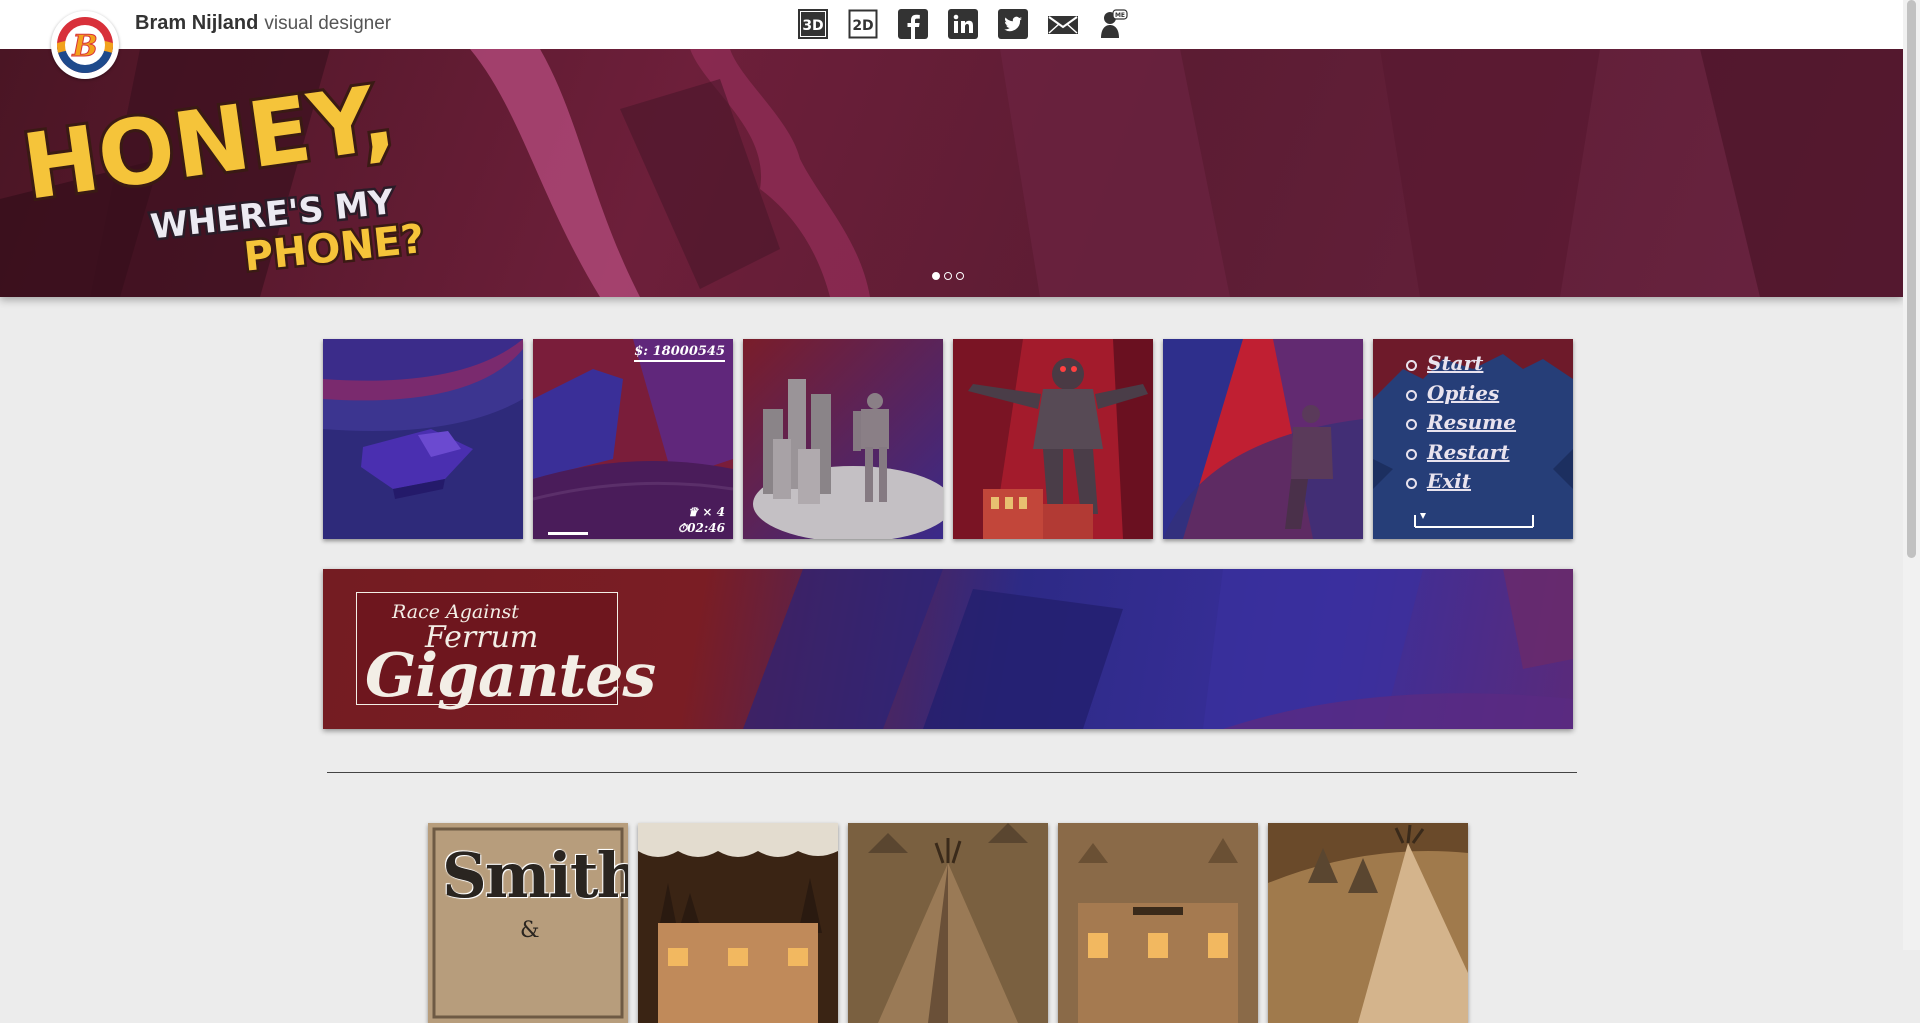  I want to click on thumbnail-car, so click(423, 439).